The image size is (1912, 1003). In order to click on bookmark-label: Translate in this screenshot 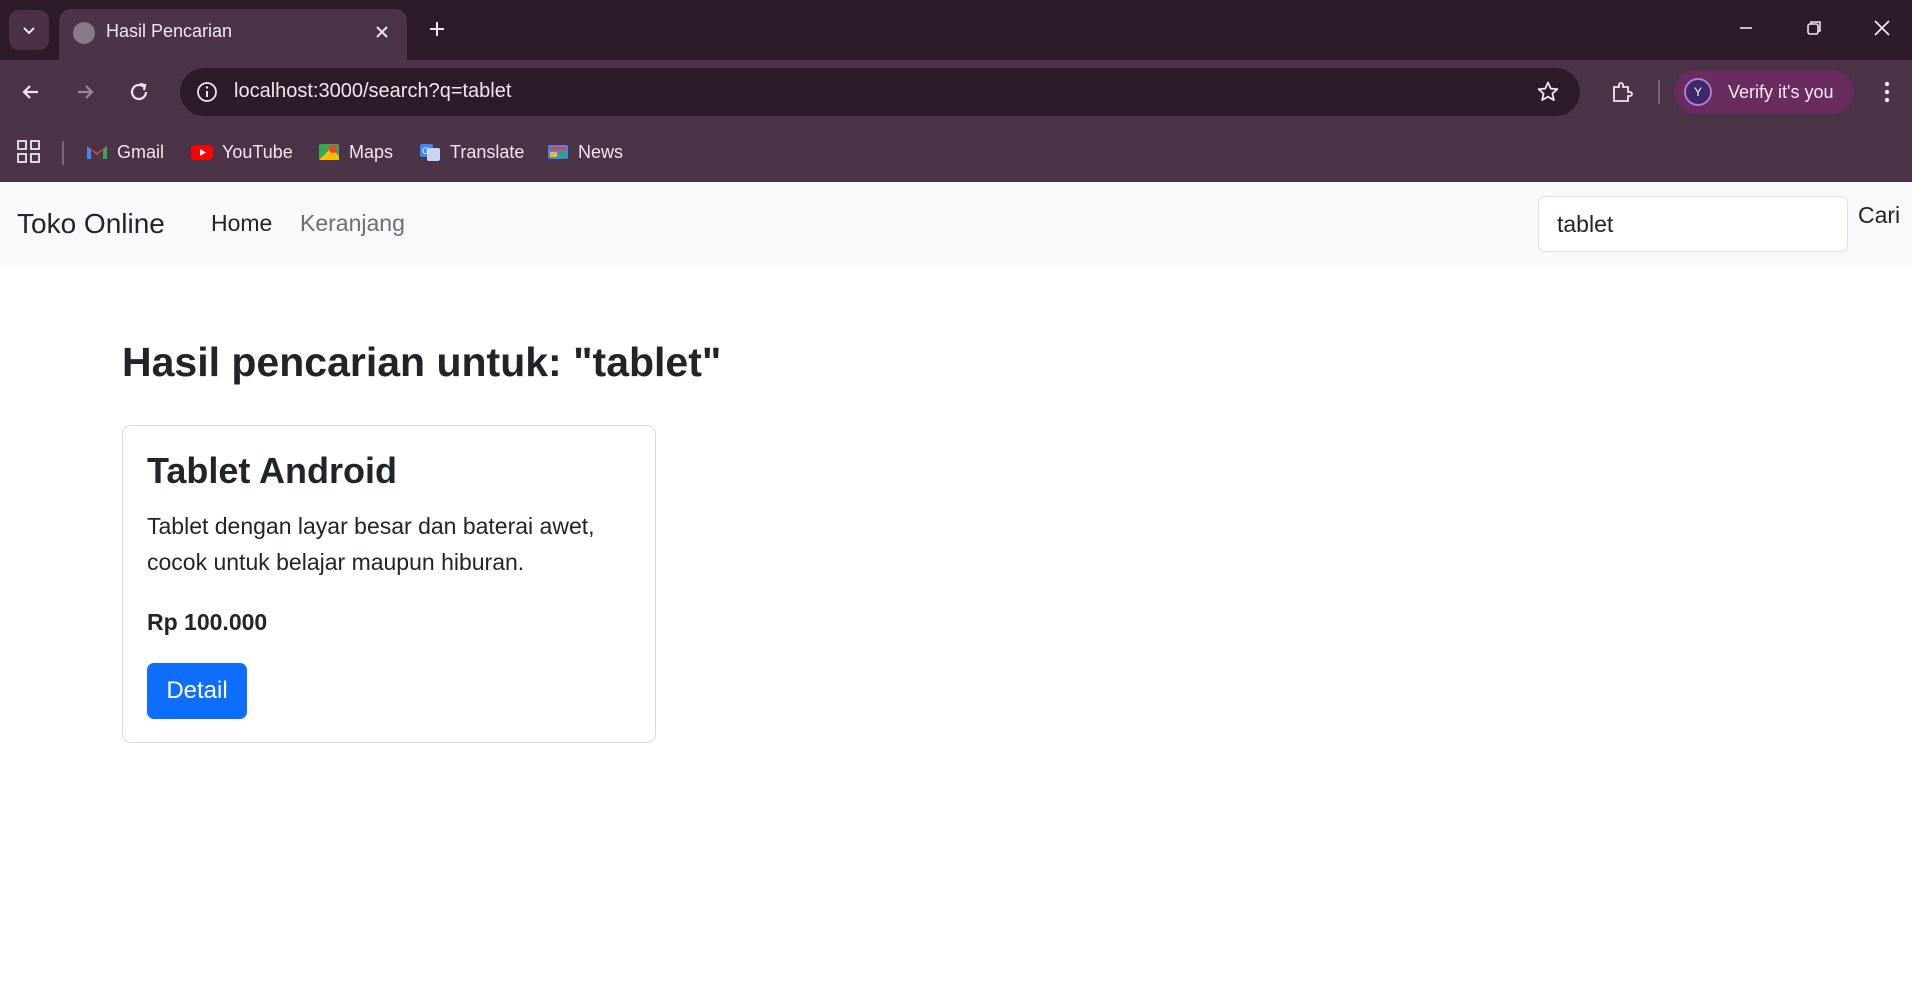, I will do `click(487, 151)`.